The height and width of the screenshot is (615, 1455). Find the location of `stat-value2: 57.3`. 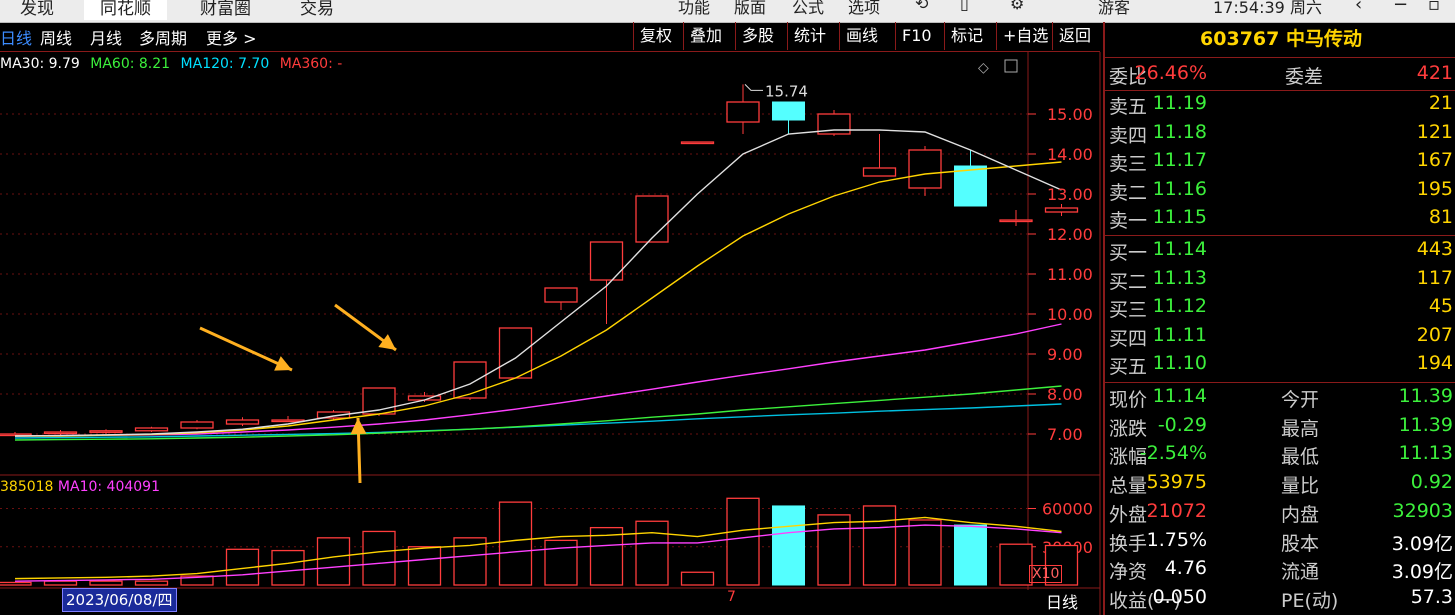

stat-value2: 57.3 is located at coordinates (1431, 596).